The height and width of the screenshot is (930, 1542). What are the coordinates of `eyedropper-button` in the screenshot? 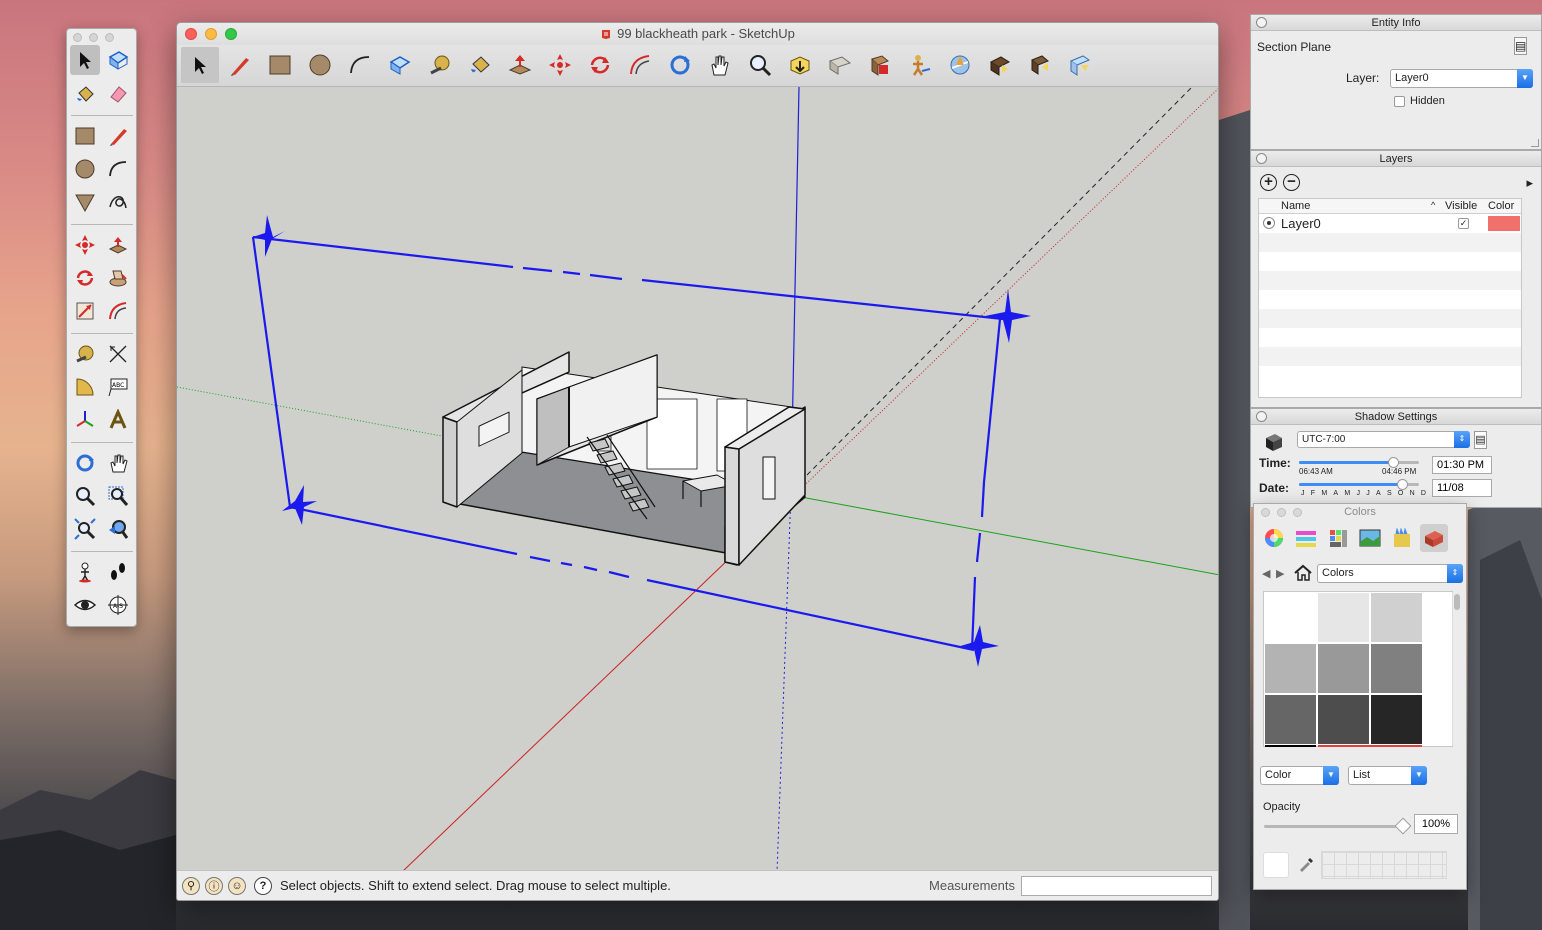 It's located at (1306, 865).